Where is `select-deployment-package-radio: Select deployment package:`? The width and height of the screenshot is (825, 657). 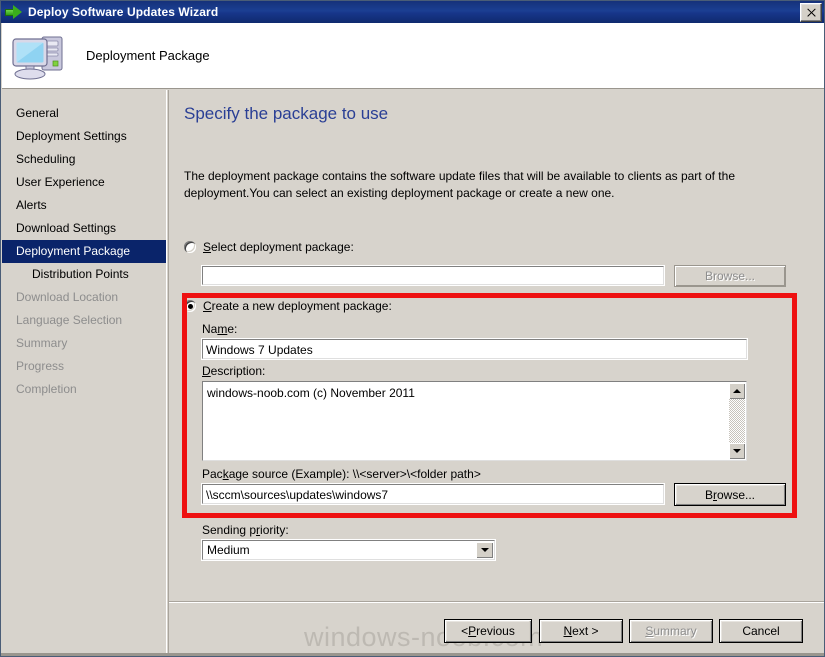
select-deployment-package-radio: Select deployment package: is located at coordinates (269, 247).